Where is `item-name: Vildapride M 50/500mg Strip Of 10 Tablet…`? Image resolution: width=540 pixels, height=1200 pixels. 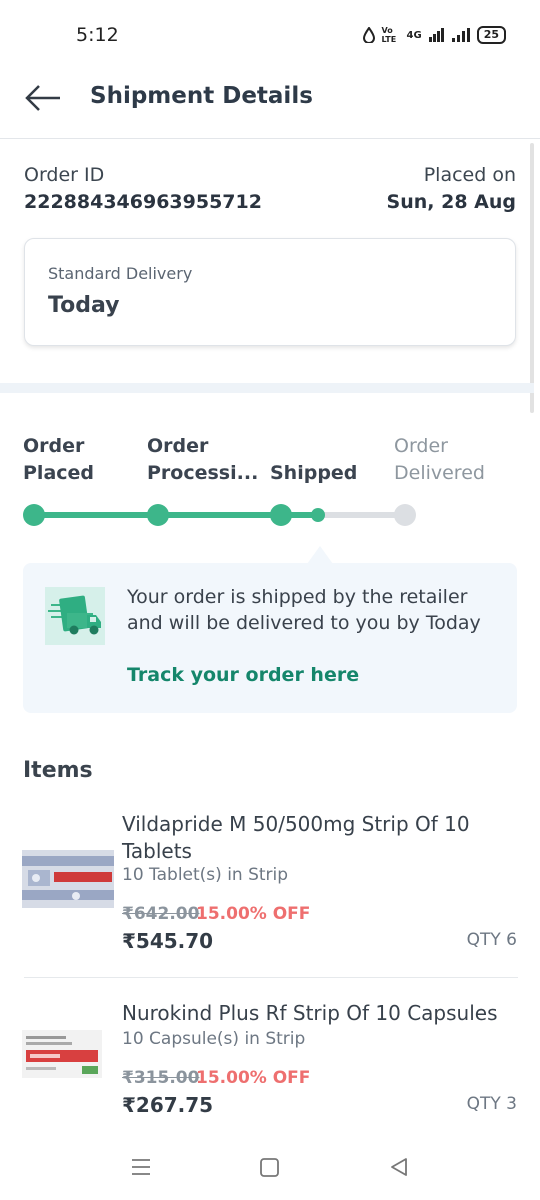
item-name: Vildapride M 50/500mg Strip Of 10 Tablet… is located at coordinates (296, 837).